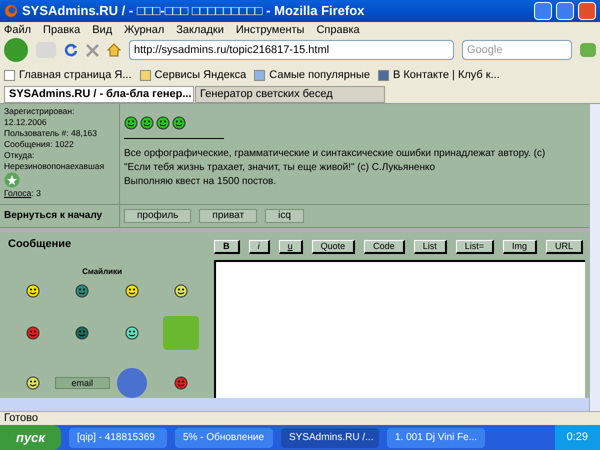 Image resolution: width=600 pixels, height=450 pixels. What do you see at coordinates (21, 418) in the screenshot?
I see `status-text: Готово` at bounding box center [21, 418].